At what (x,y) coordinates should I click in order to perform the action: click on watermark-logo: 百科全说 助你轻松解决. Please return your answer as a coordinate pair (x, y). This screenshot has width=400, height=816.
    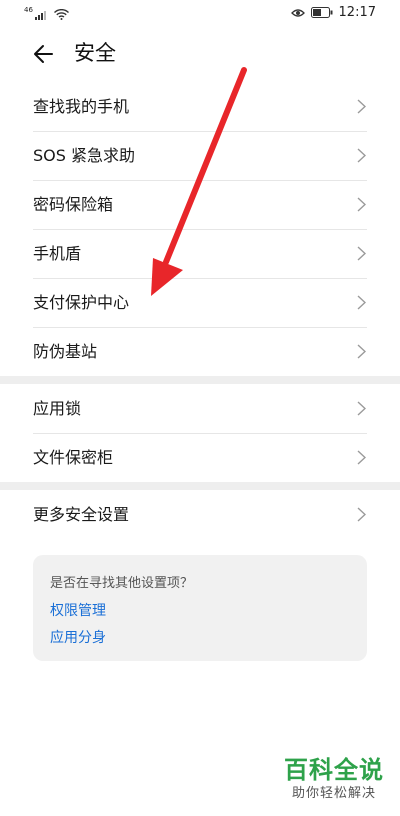
    Looking at the image, I should click on (334, 779).